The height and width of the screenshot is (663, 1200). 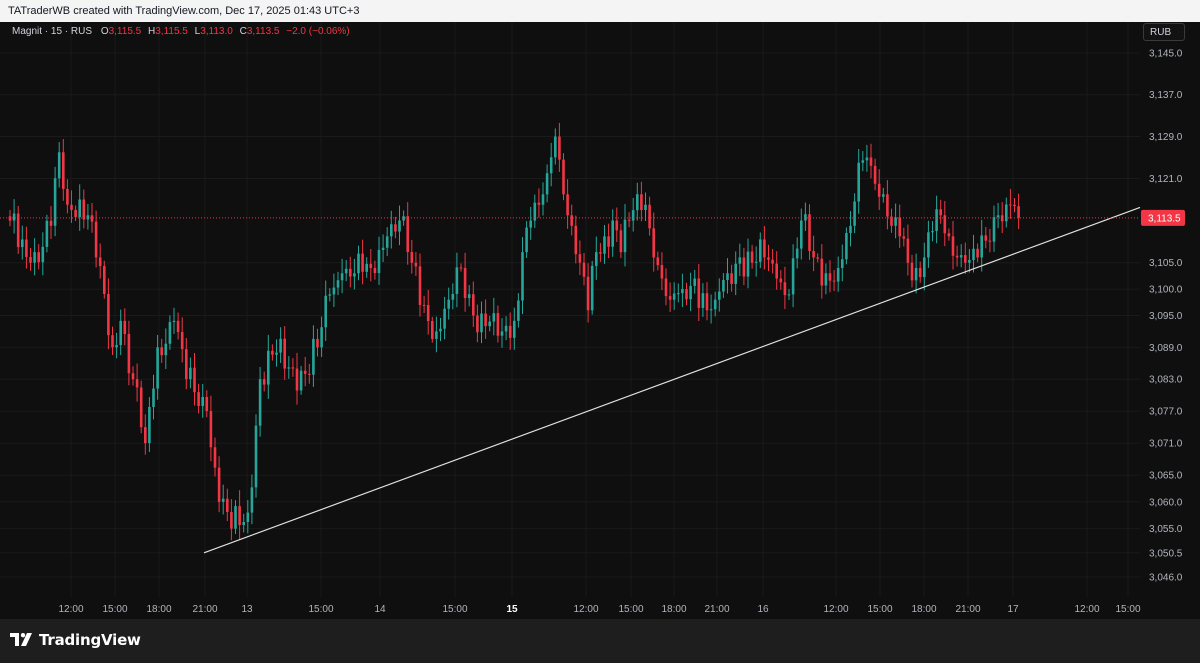 I want to click on time-tick-label: 14, so click(x=380, y=609).